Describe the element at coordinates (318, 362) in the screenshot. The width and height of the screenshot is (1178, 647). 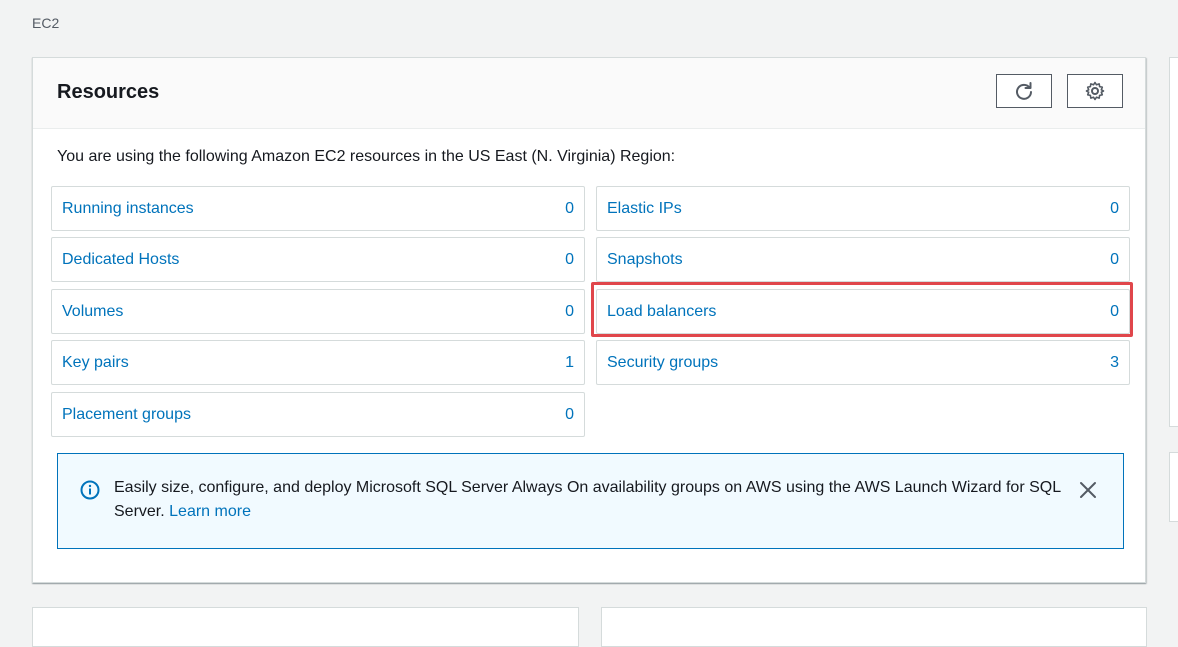
I see `resource-key-pairs: Key pairs 1` at that location.